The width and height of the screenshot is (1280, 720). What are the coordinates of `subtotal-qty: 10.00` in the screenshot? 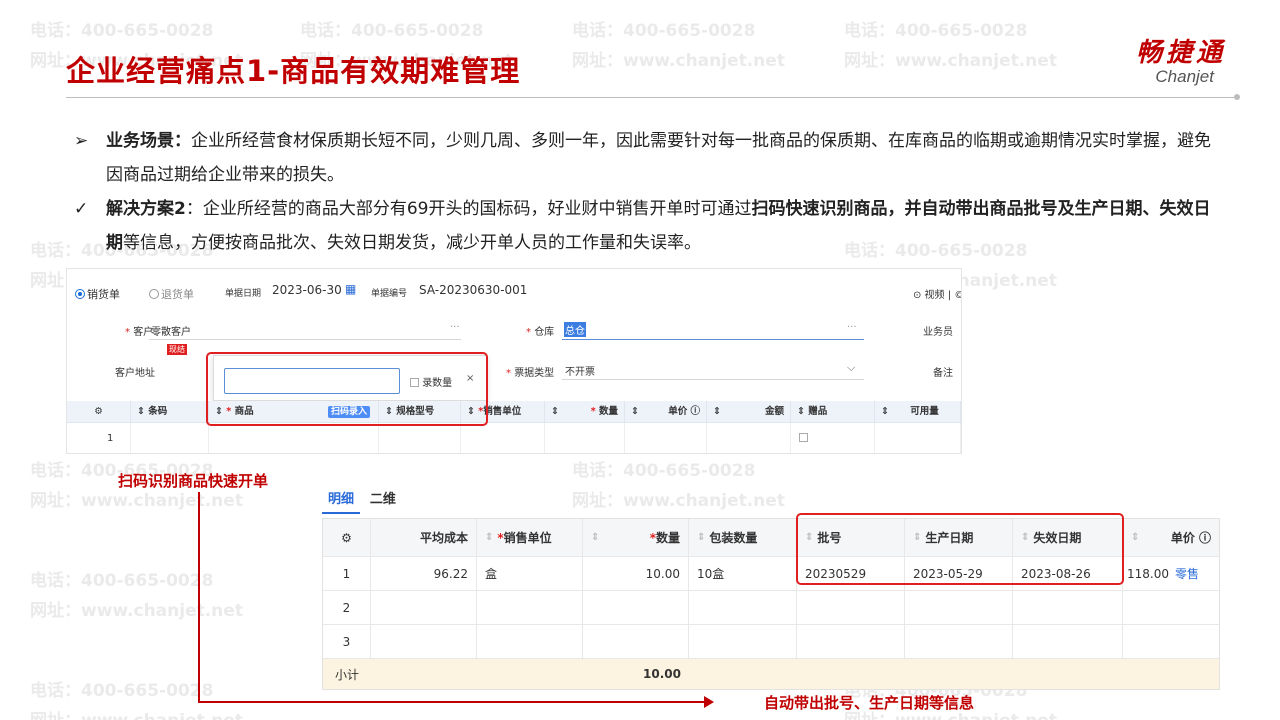 It's located at (662, 674).